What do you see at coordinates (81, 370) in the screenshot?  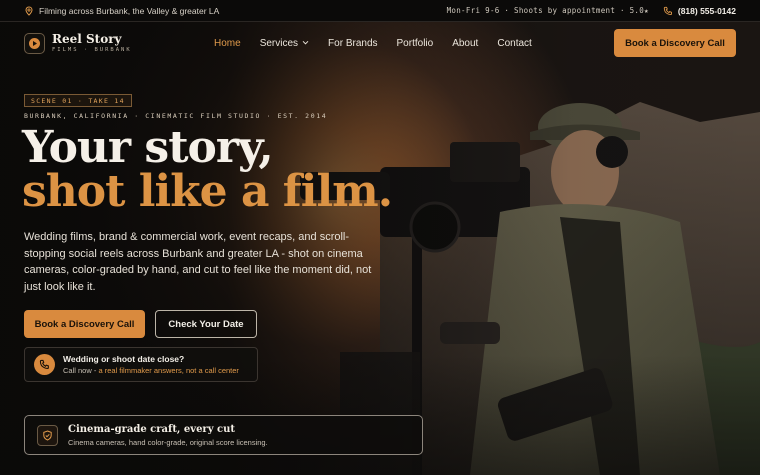 I see `callout-prefix: Call now -` at bounding box center [81, 370].